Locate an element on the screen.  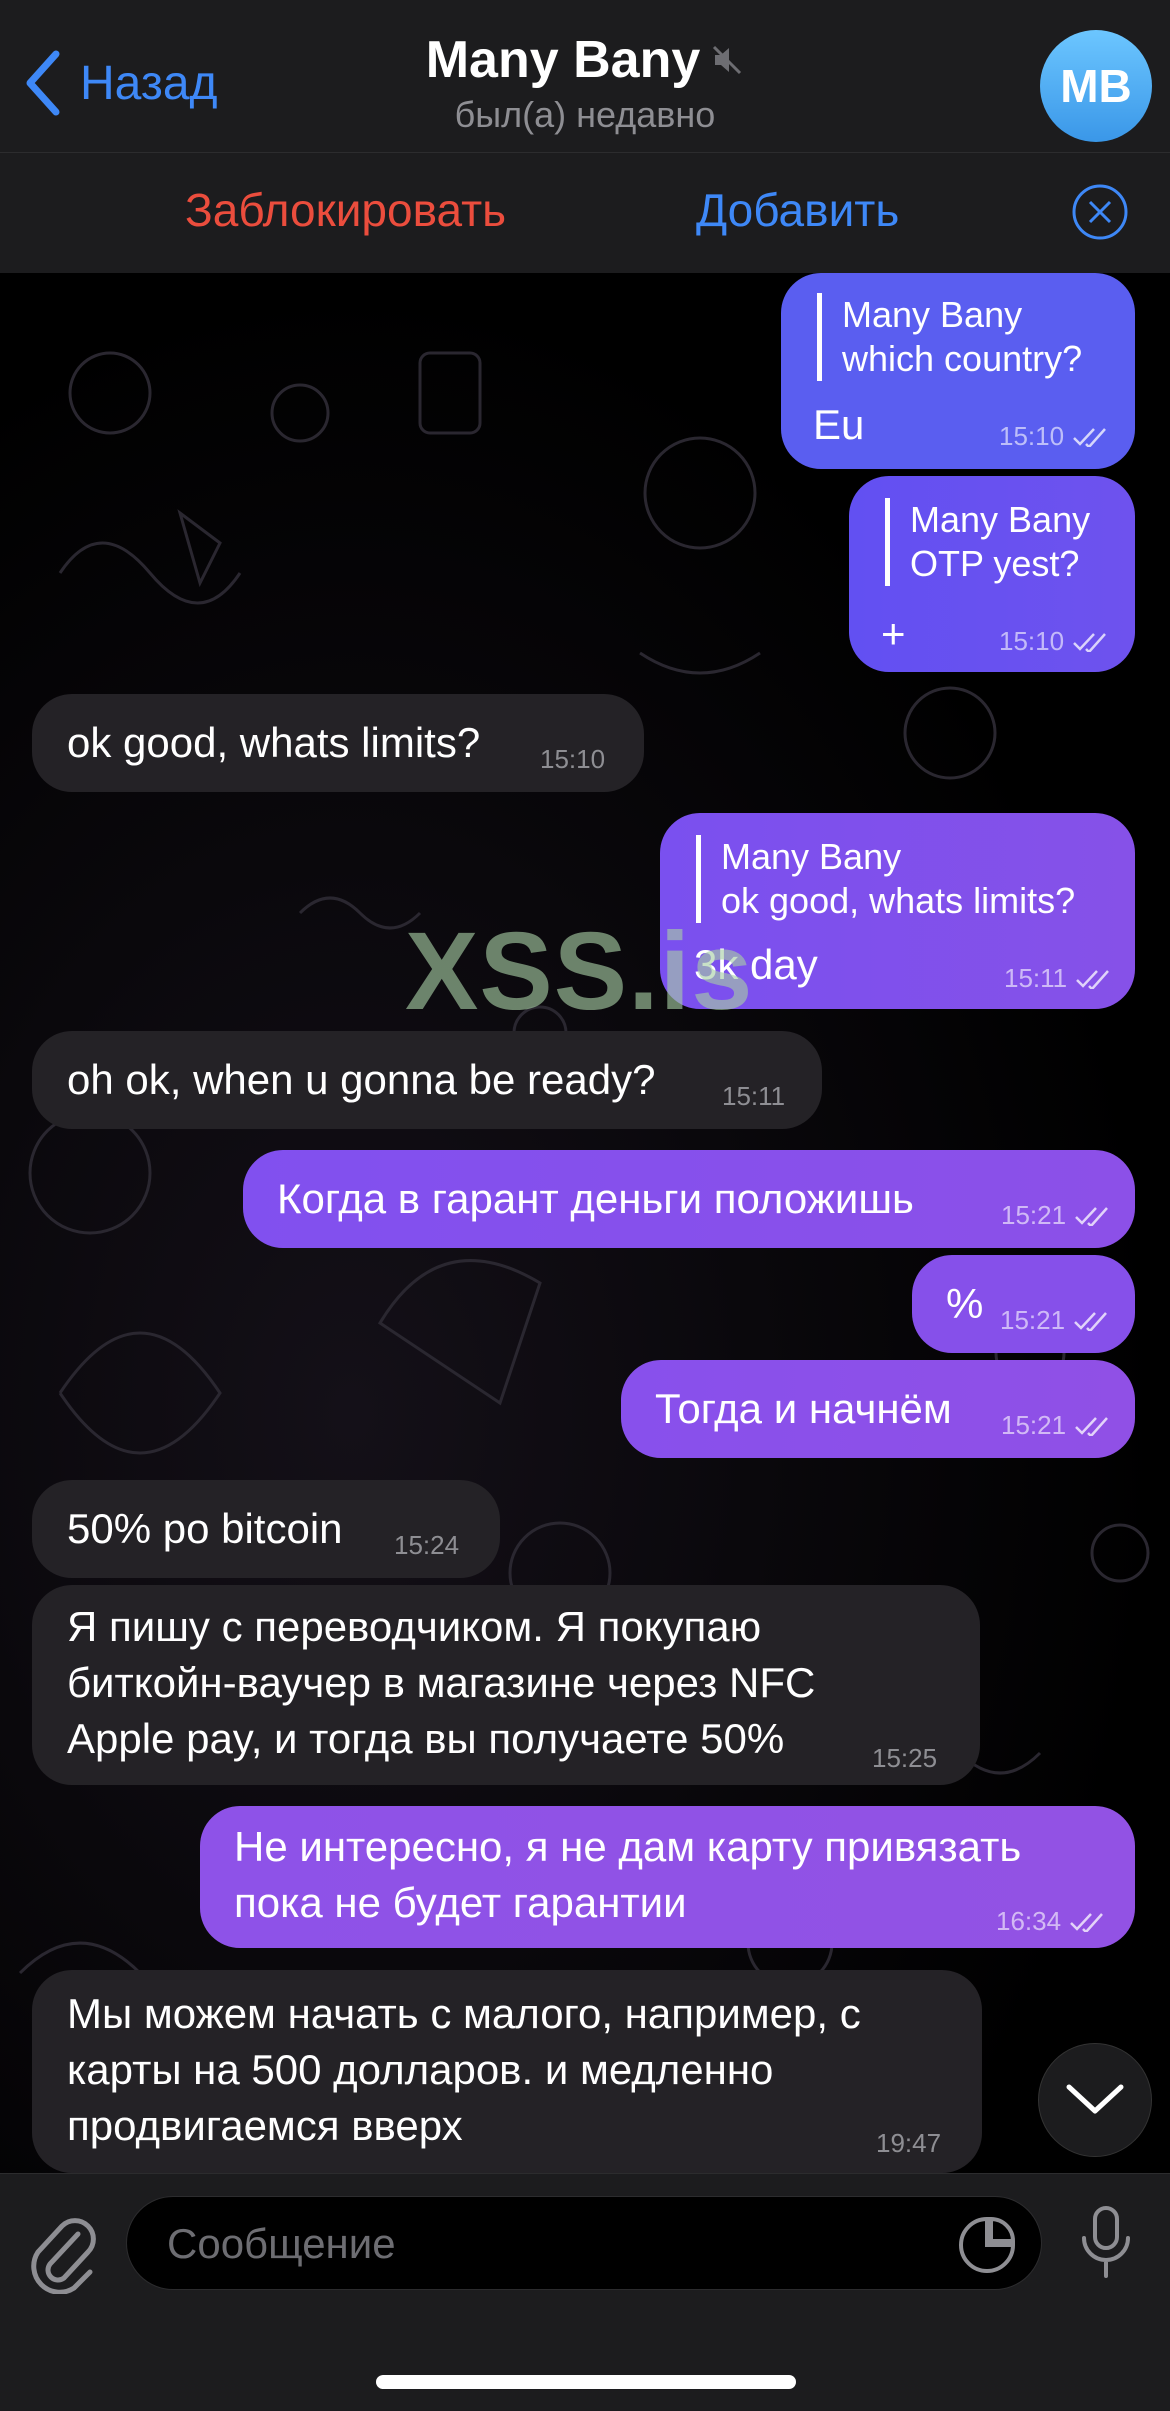
message-text: Eu is located at coordinates (839, 424).